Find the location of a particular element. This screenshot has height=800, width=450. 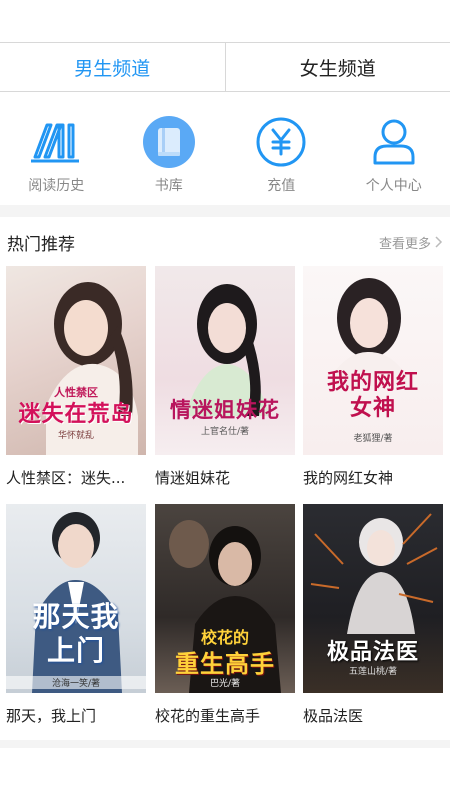

section-separator is located at coordinates (225, 211).